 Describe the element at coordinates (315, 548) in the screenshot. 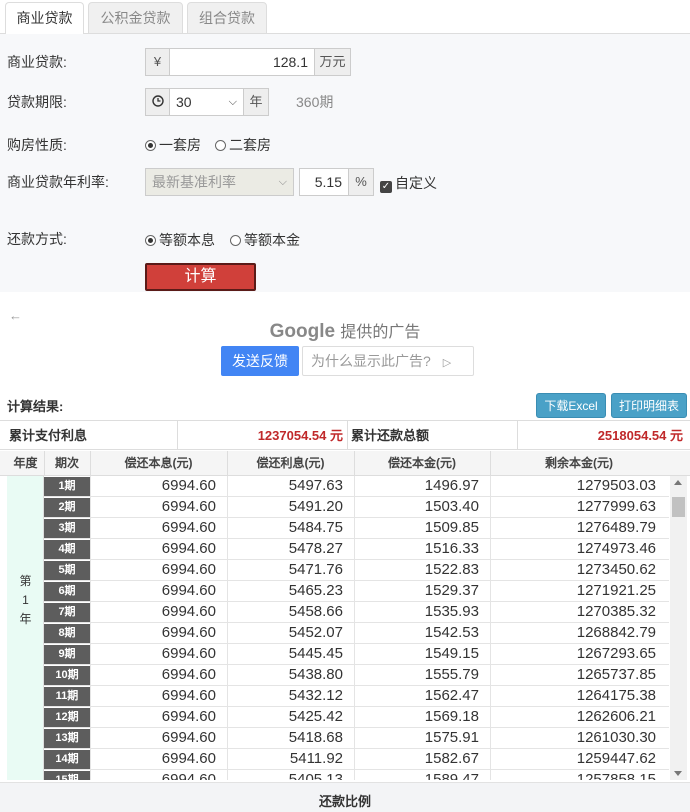

I see `cell-interest: 5478.27` at that location.